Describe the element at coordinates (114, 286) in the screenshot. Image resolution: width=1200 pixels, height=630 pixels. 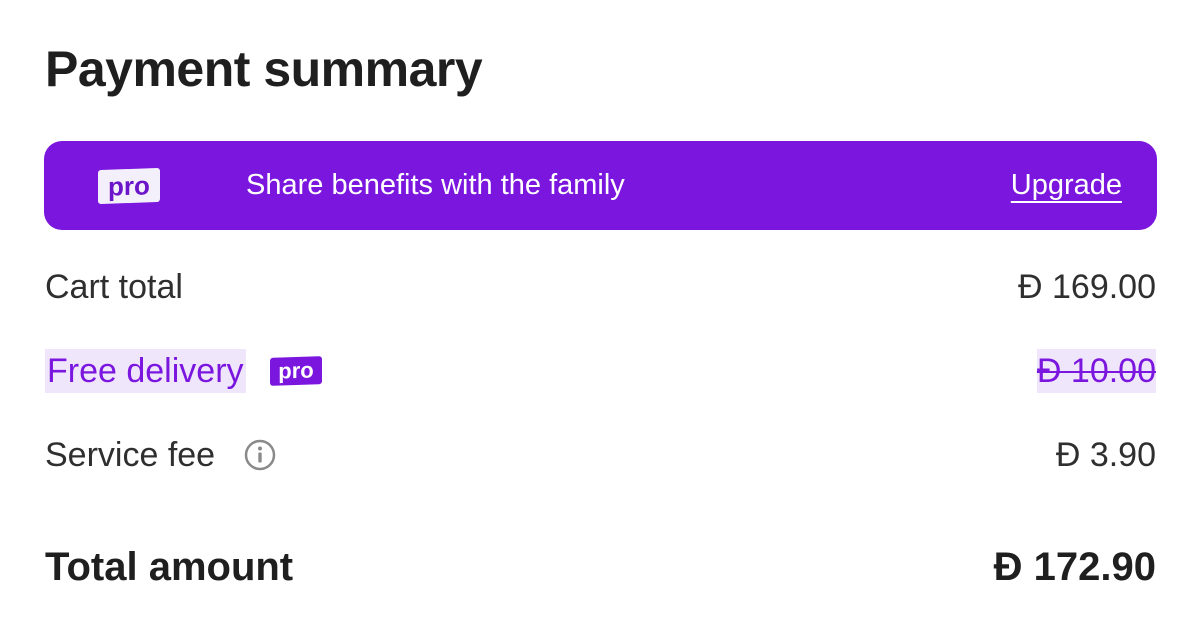
I see `cart-total-label: Cart total` at that location.